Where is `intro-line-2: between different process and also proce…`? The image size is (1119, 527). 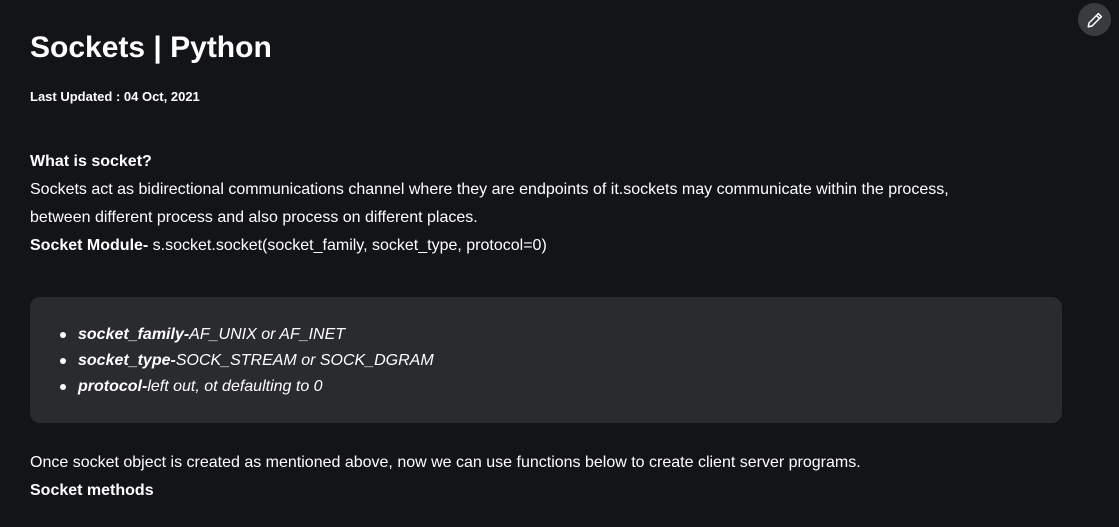
intro-line-2: between different process and also proce… is located at coordinates (254, 217).